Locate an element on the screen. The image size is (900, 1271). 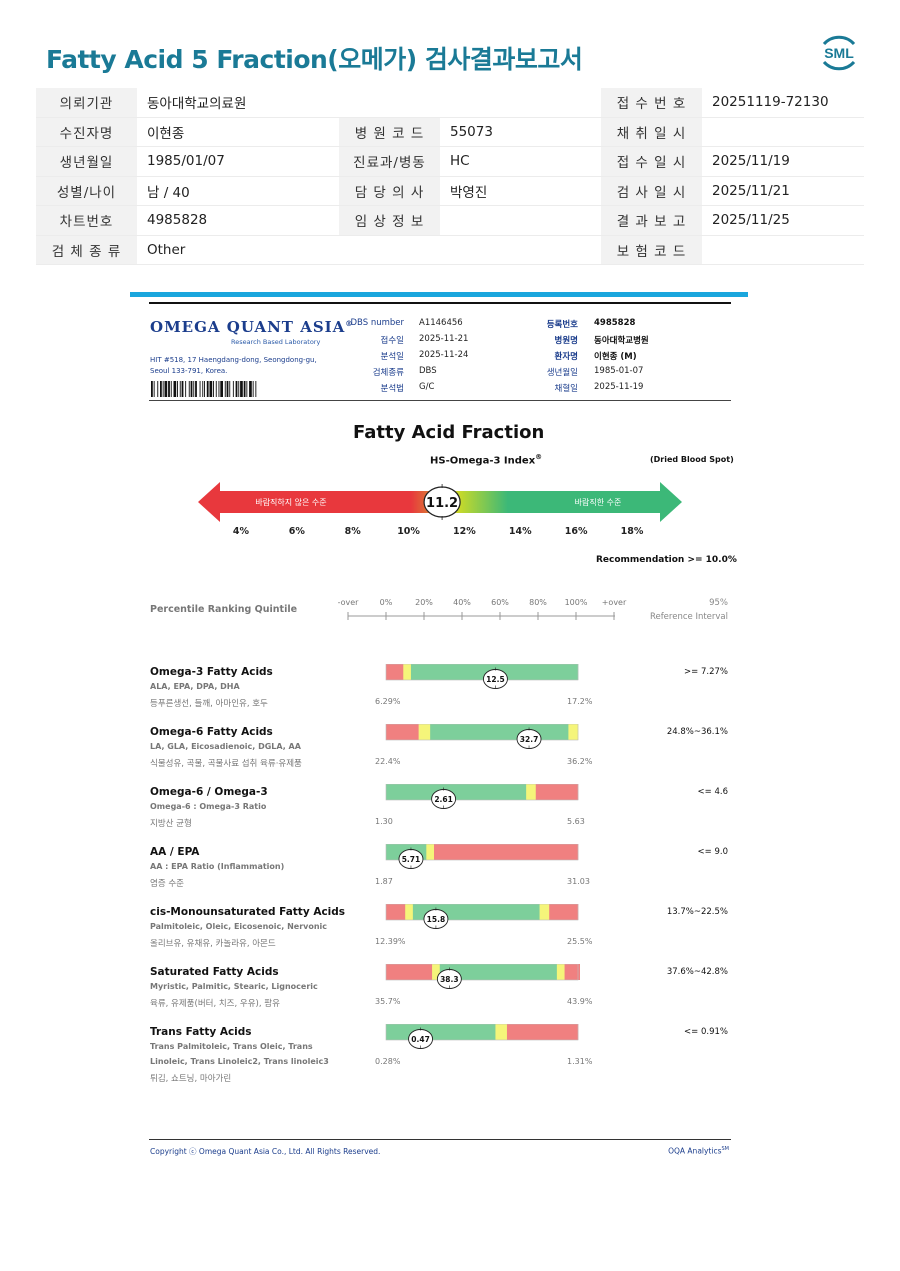
row-bar: 0.47 is located at coordinates (482, 1036).